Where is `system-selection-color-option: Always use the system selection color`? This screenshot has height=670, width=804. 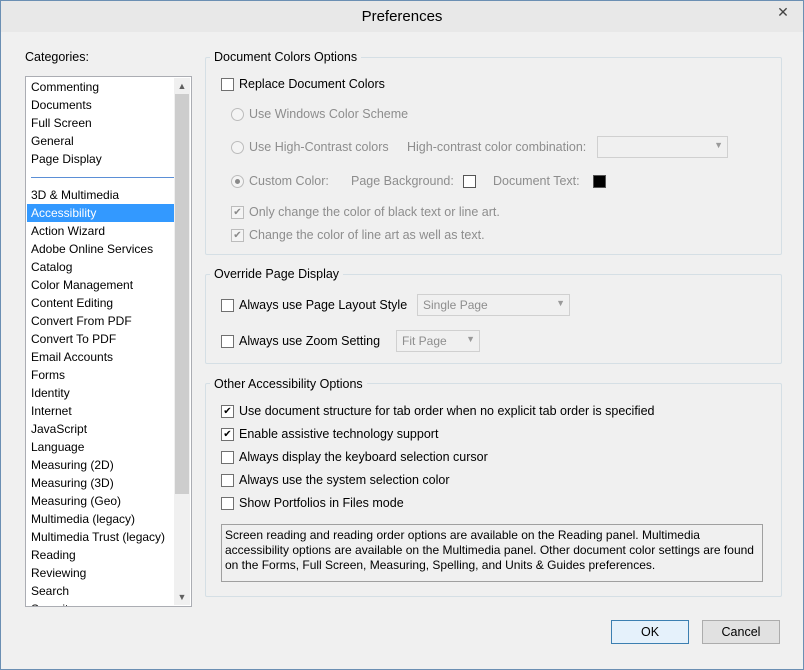 system-selection-color-option: Always use the system selection color is located at coordinates (335, 480).